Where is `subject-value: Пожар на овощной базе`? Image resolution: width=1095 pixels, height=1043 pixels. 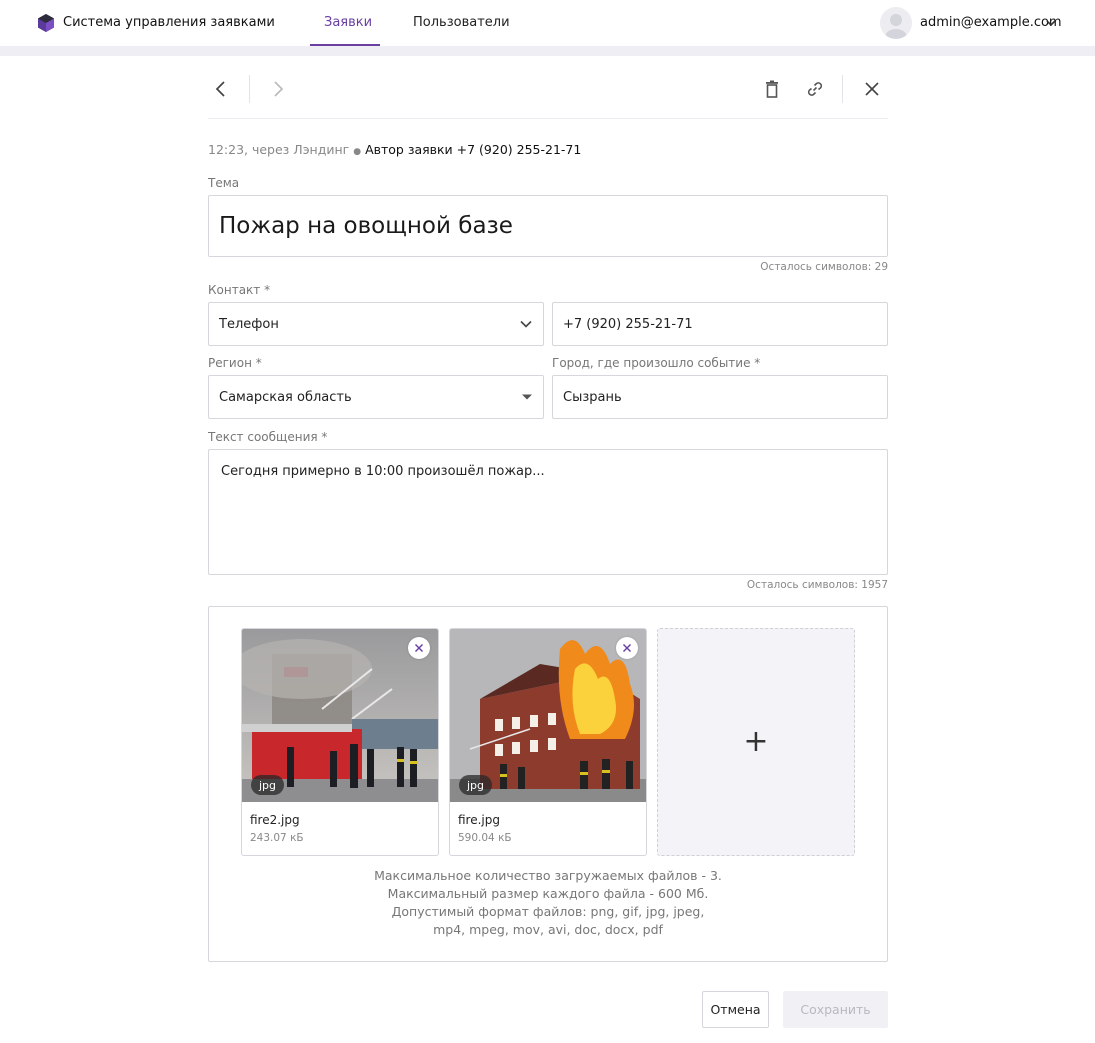 subject-value: Пожар на овощной базе is located at coordinates (366, 226).